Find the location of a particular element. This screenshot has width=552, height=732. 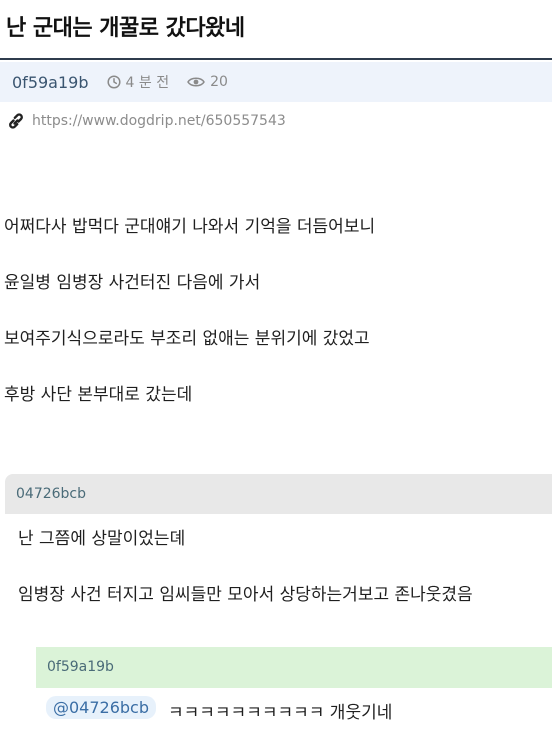

comment-header: 04726bcb is located at coordinates (278, 494).